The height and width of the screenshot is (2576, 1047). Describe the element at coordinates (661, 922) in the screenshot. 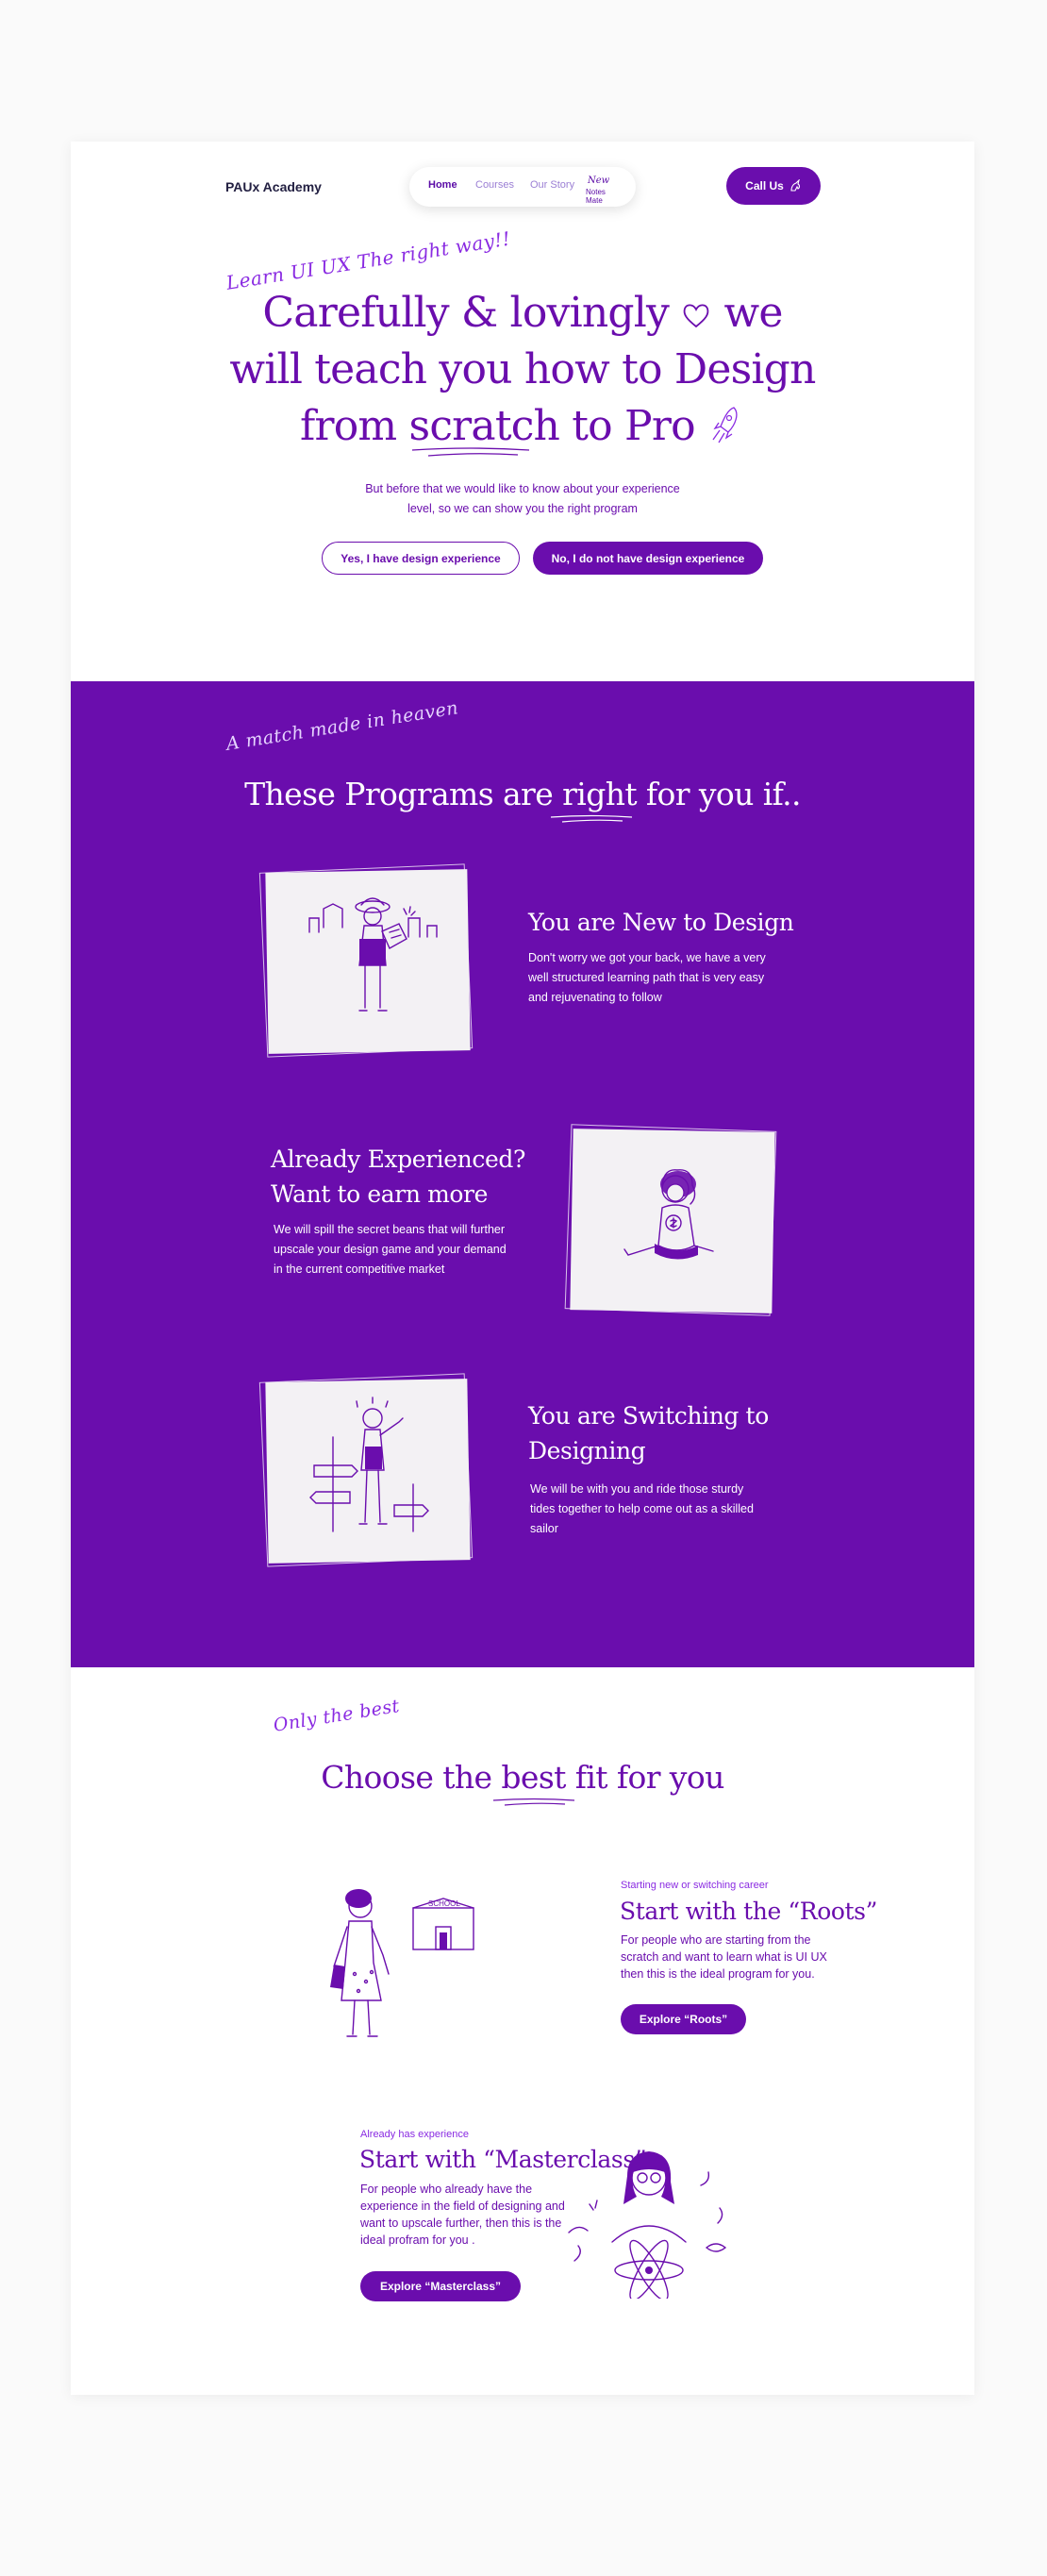

I see `program-1-heading: You are New to Design` at that location.